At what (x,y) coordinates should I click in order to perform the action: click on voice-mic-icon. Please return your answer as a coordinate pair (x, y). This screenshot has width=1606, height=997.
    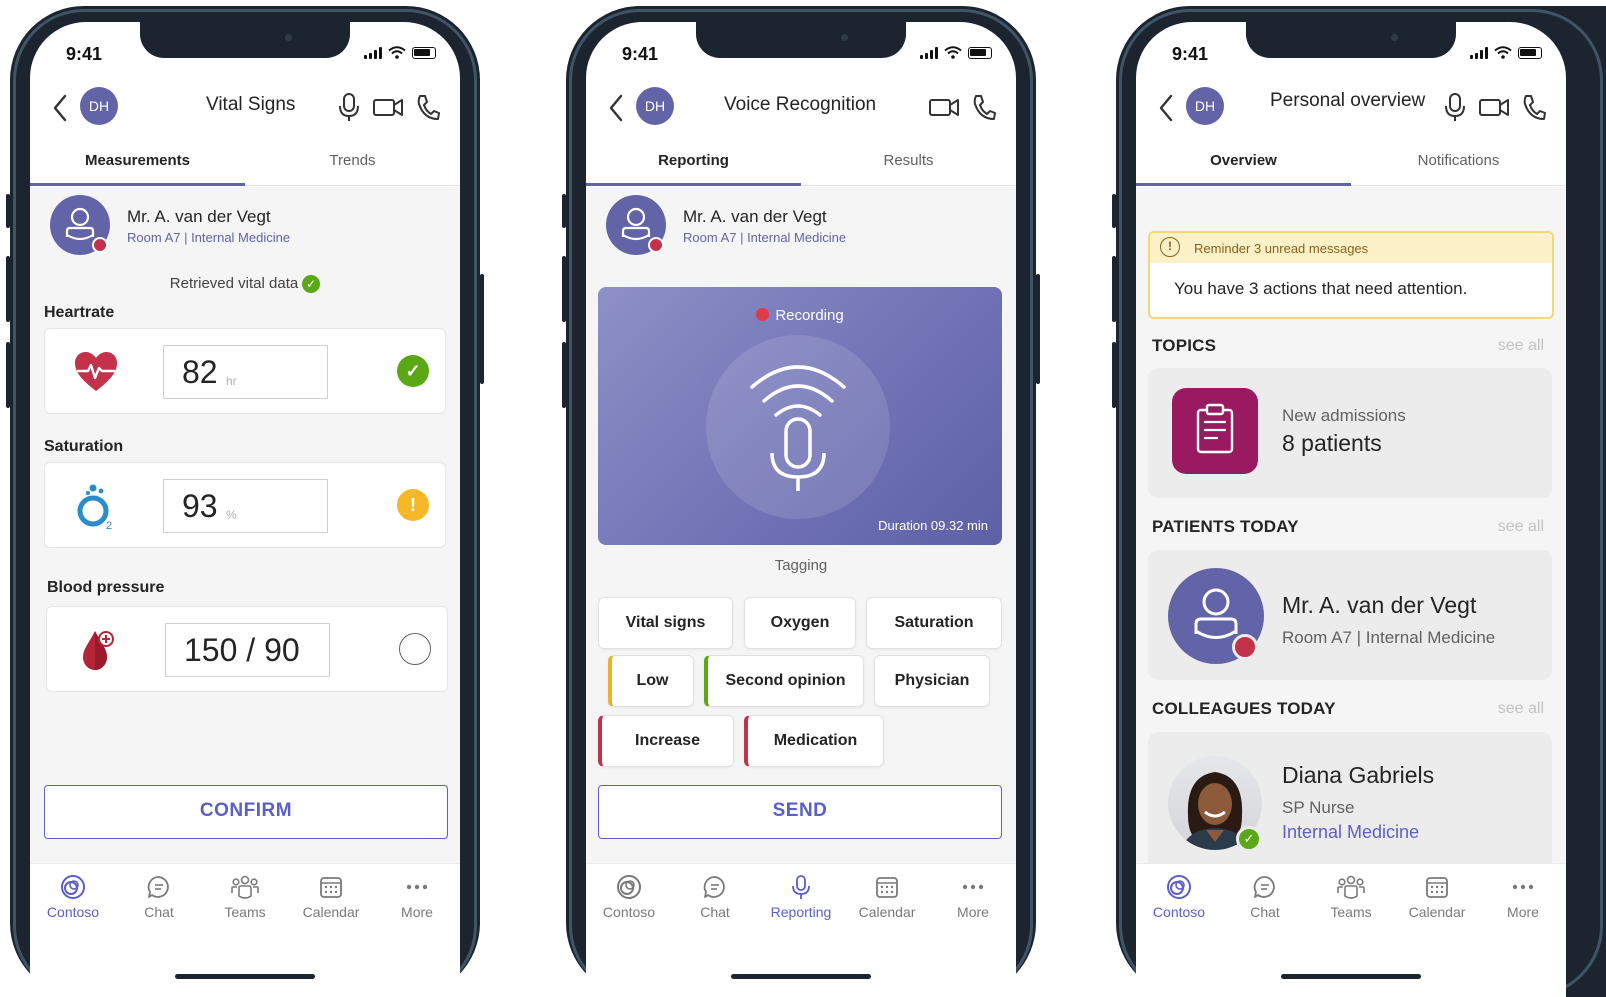
    Looking at the image, I should click on (798, 428).